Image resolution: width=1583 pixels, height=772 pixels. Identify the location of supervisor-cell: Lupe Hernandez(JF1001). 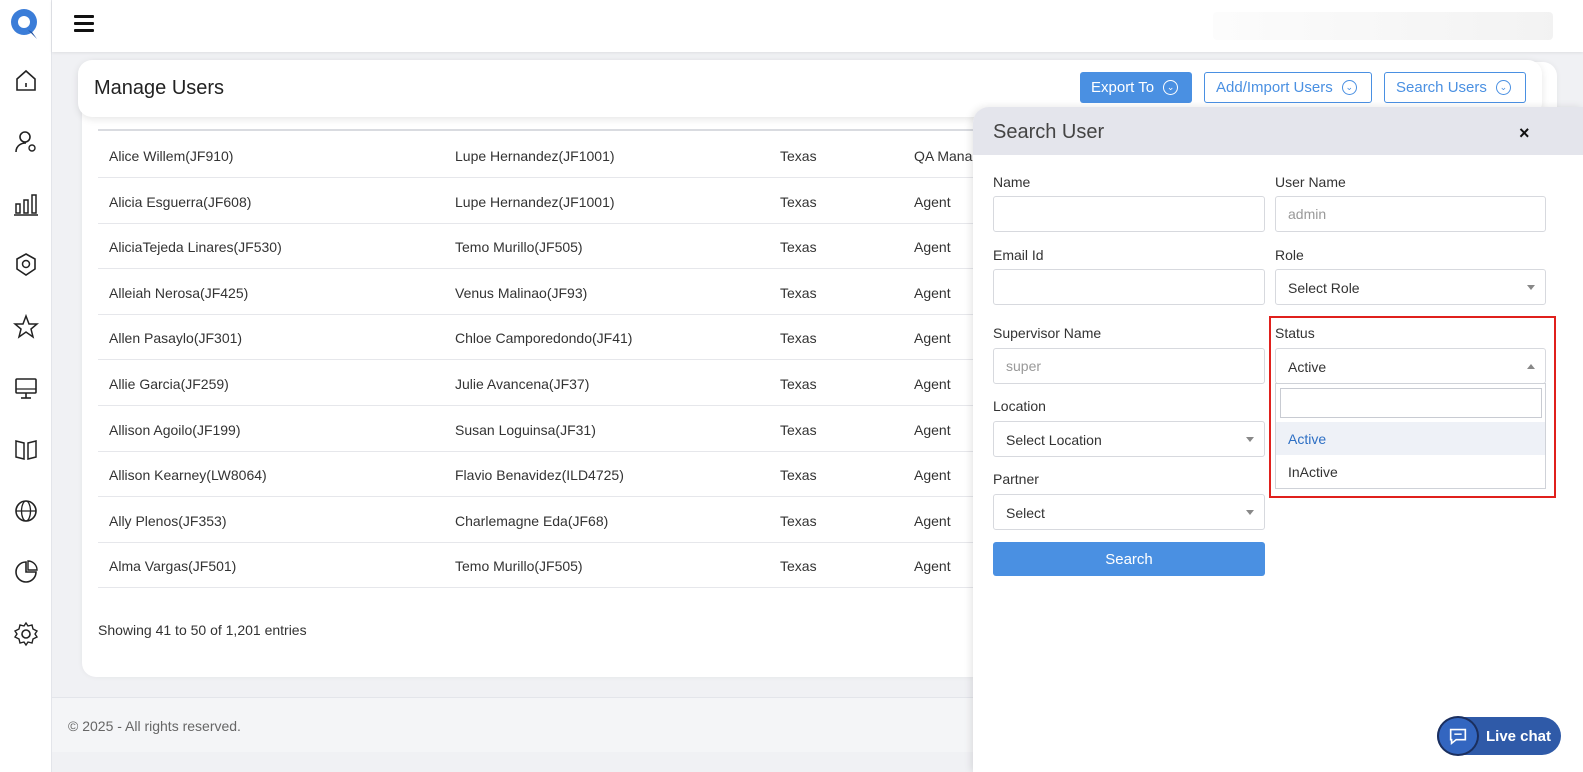
(535, 156).